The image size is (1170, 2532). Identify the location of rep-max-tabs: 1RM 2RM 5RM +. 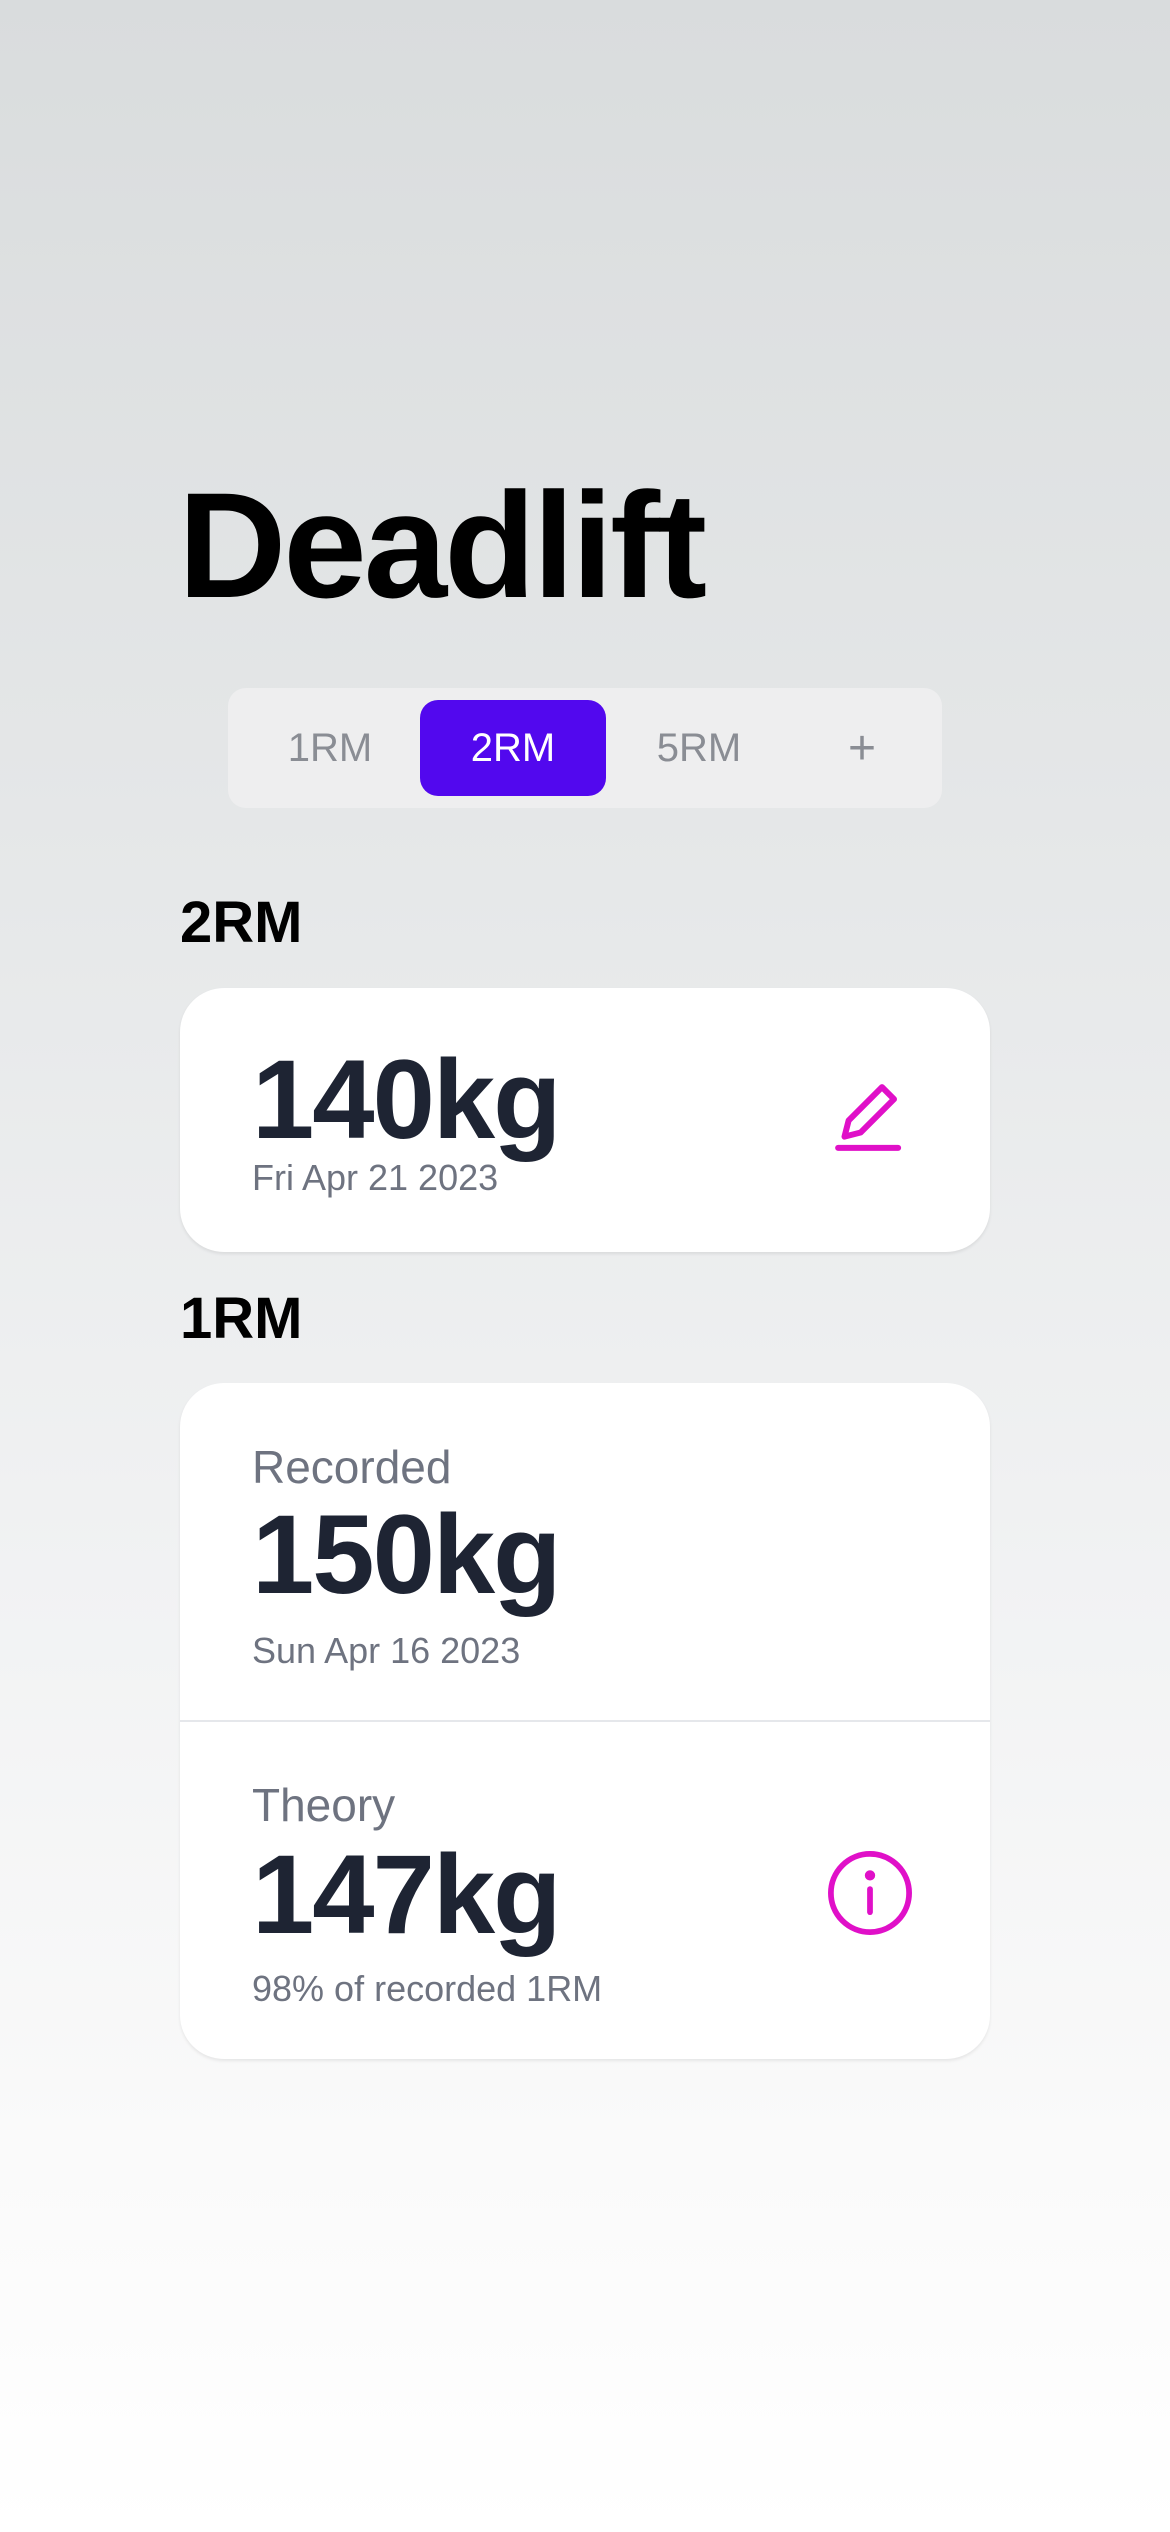
(585, 748).